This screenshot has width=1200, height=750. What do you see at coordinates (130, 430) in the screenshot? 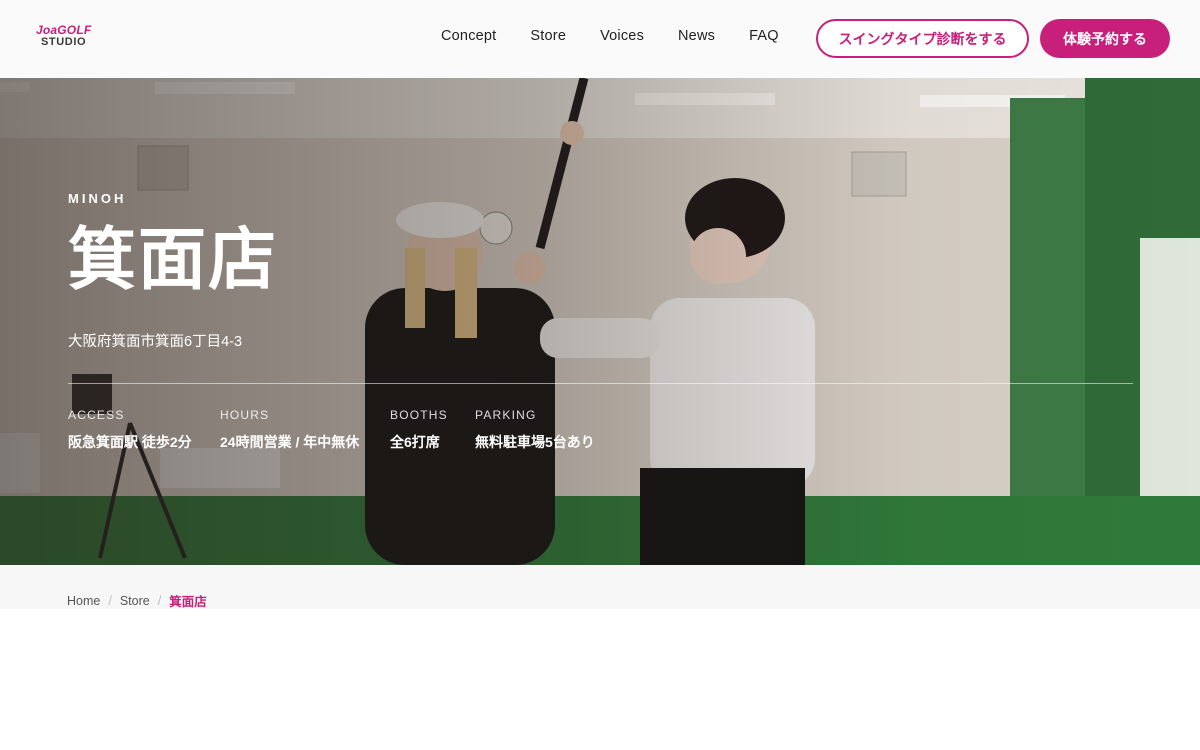
I see `info-access: ACCESS 阪急箕面駅 徒歩2分` at bounding box center [130, 430].